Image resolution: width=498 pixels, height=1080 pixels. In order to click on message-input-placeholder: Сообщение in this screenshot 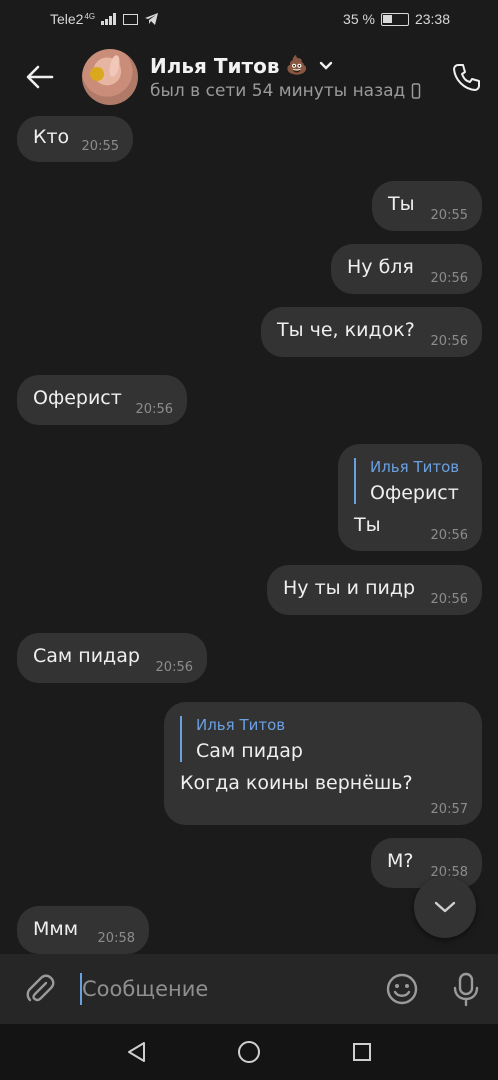, I will do `click(145, 989)`.